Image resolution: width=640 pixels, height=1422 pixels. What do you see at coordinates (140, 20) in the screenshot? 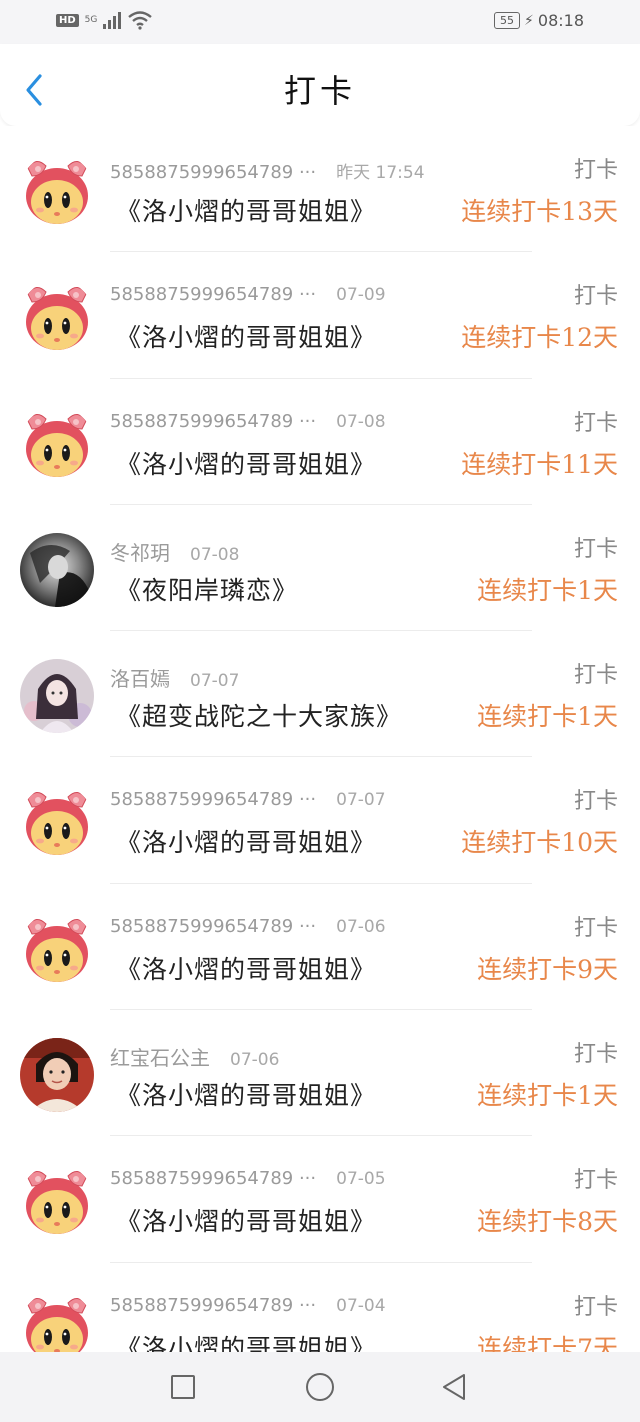
I see `wifi-icon` at bounding box center [140, 20].